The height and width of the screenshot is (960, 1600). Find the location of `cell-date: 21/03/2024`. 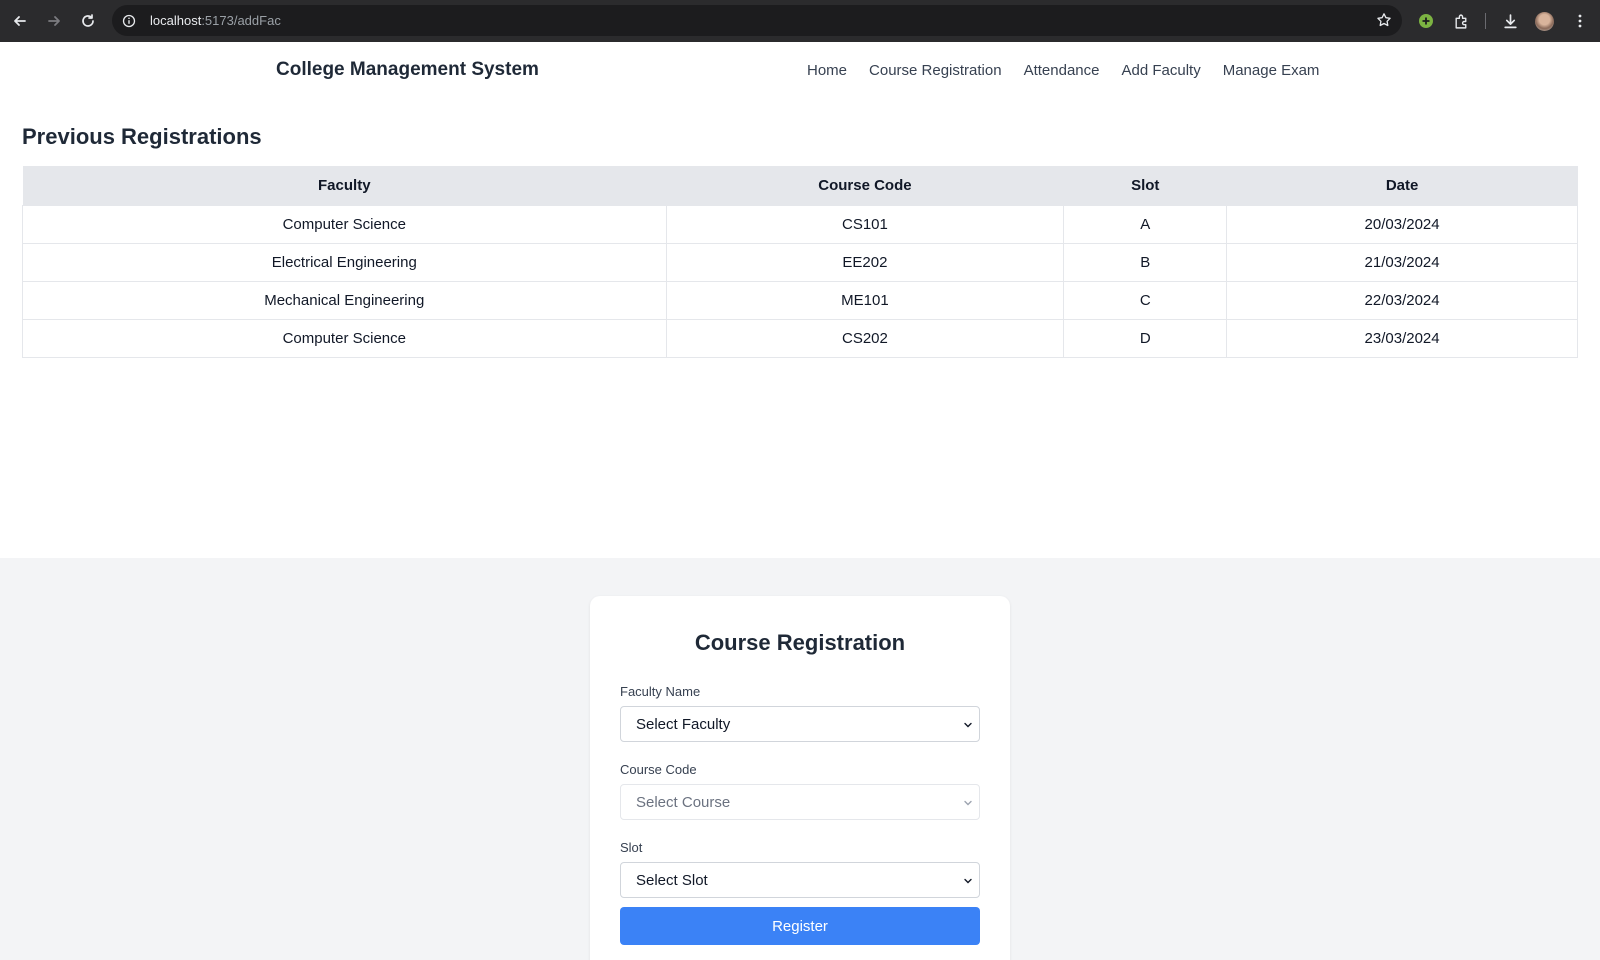

cell-date: 21/03/2024 is located at coordinates (1402, 262).